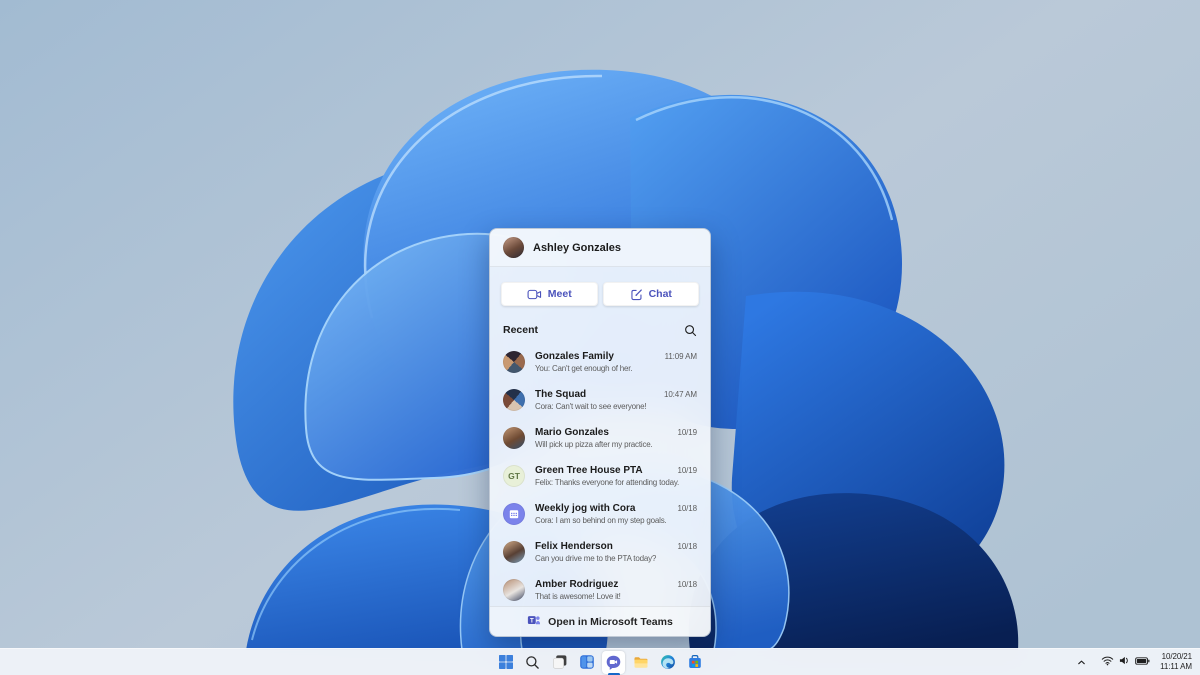 The height and width of the screenshot is (675, 1200). What do you see at coordinates (572, 432) in the screenshot?
I see `chat-name: Mario Gonzales` at bounding box center [572, 432].